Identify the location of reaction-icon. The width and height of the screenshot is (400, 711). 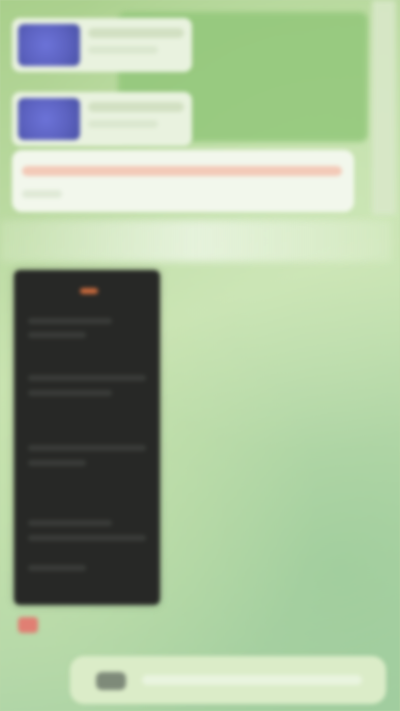
(28, 625).